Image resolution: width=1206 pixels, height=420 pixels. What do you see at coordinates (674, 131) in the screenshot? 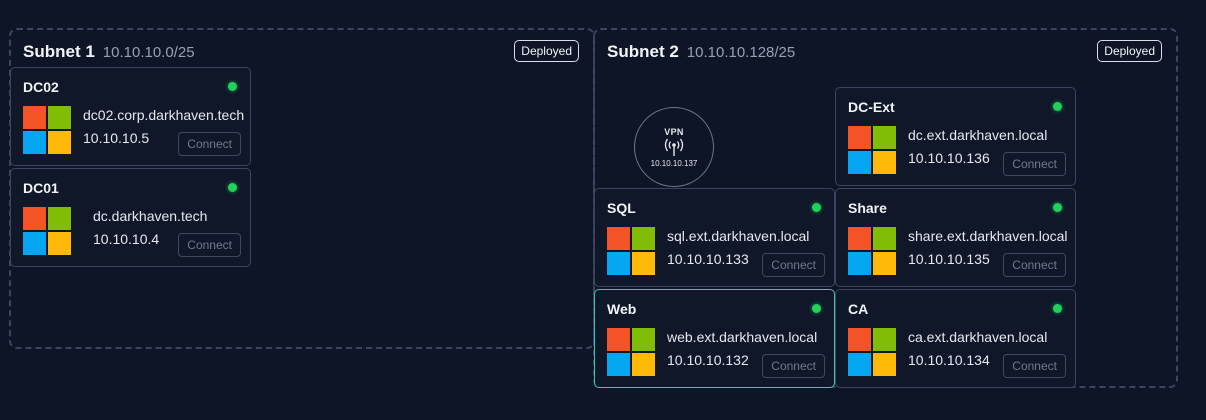
I see `vpn-label: VPN` at bounding box center [674, 131].